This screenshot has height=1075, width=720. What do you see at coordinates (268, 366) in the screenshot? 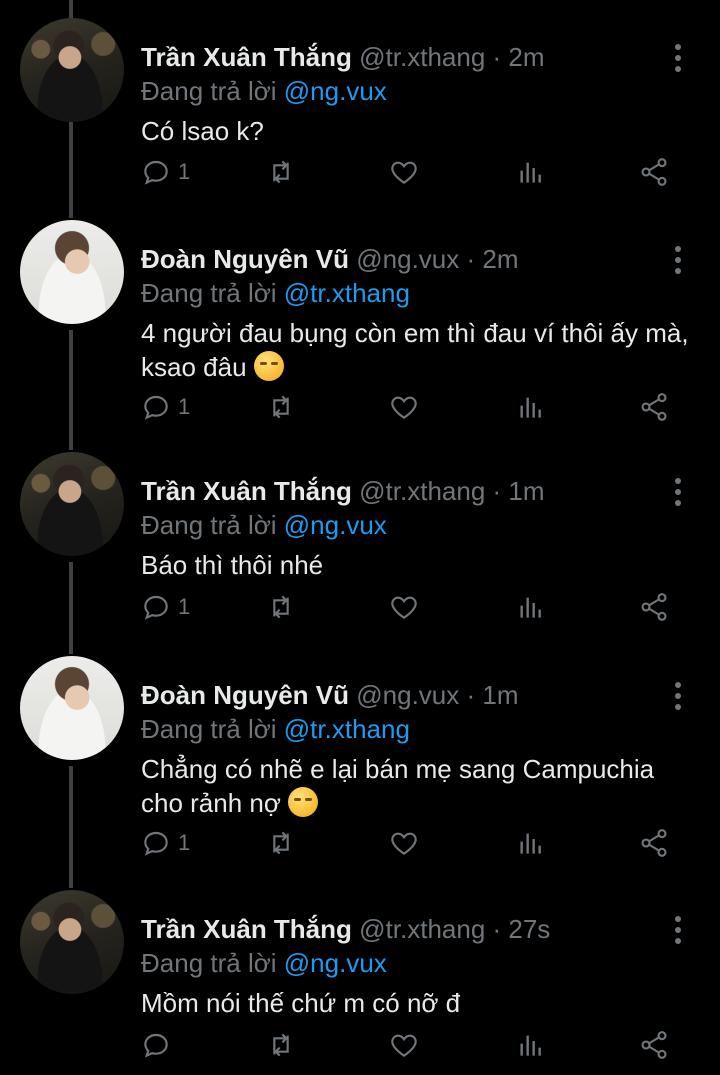
I see `face-with-rolling-eyes-emoji` at bounding box center [268, 366].